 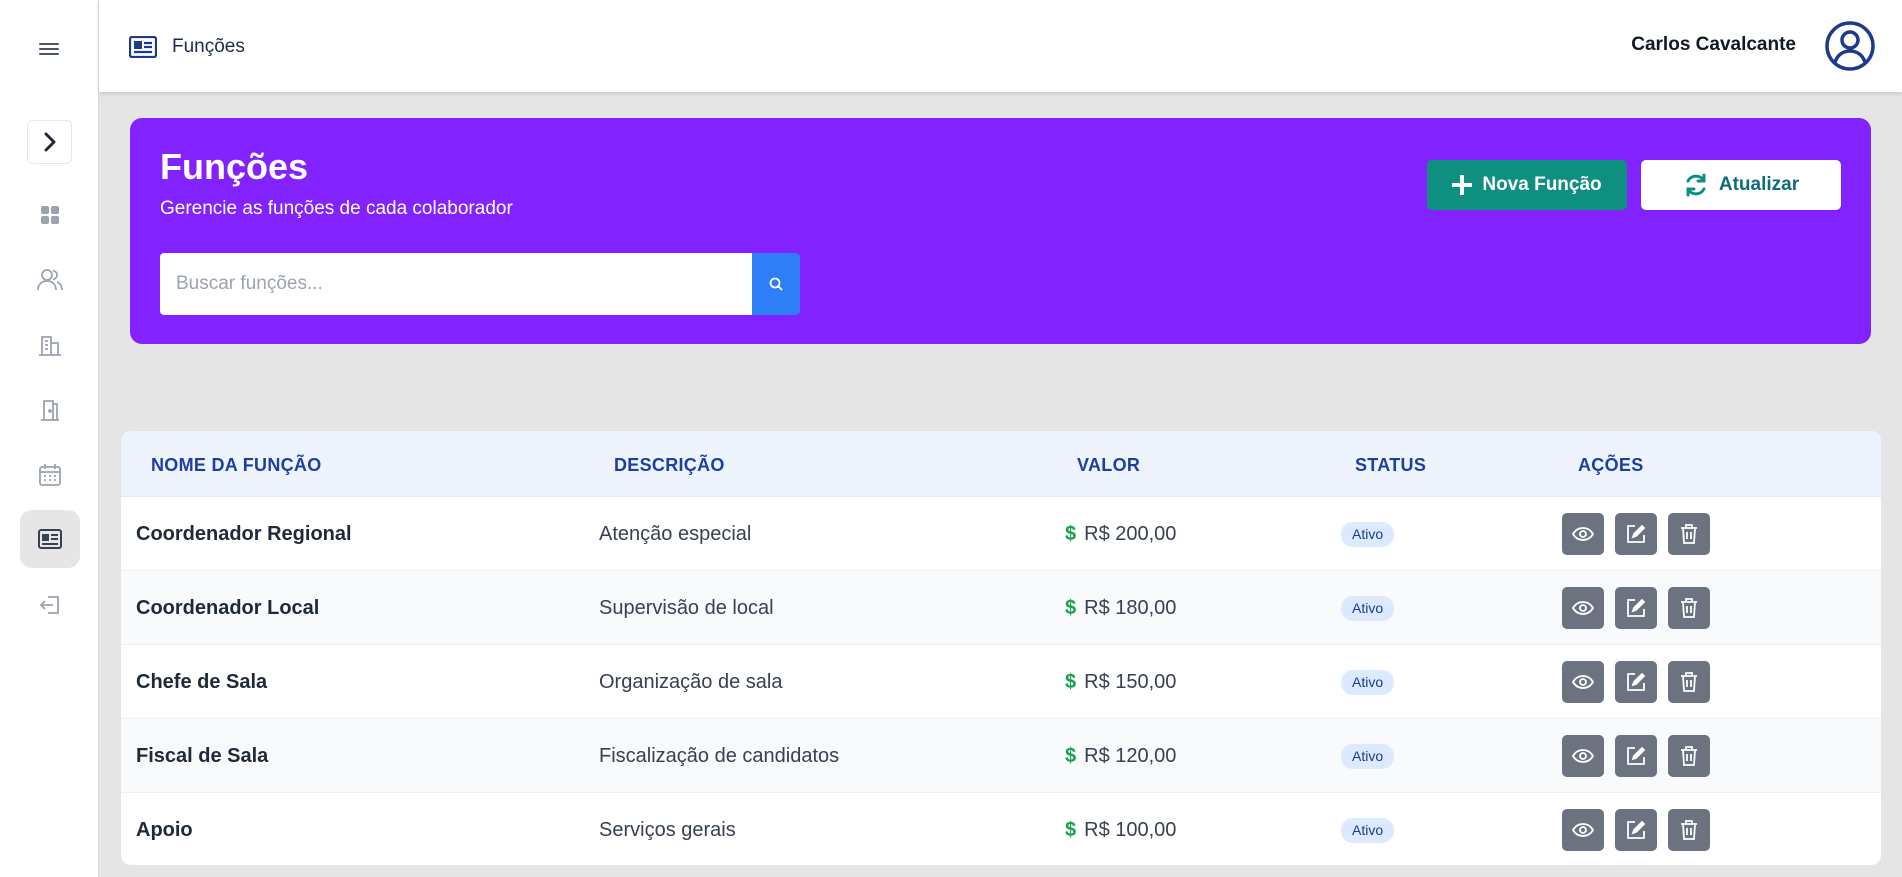 What do you see at coordinates (244, 534) in the screenshot?
I see `function-name: Coordenador Regional` at bounding box center [244, 534].